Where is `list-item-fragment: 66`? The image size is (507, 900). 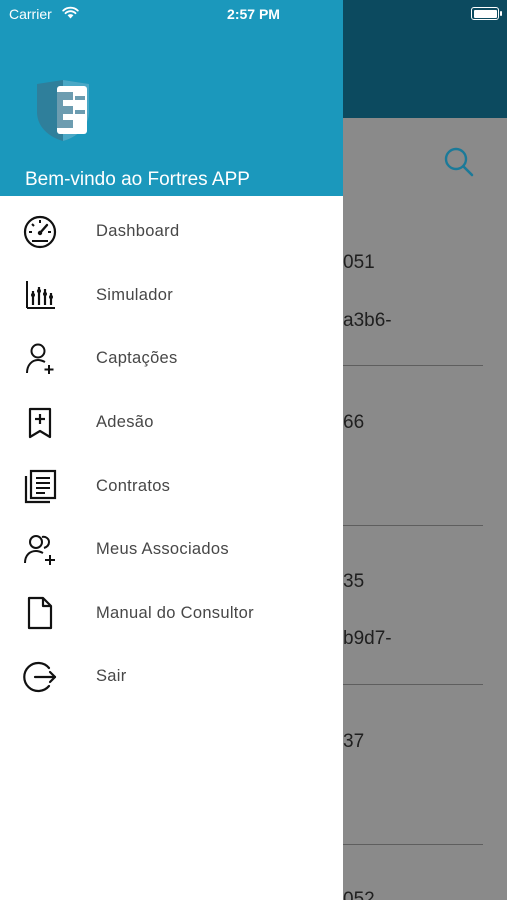
list-item-fragment: 66 is located at coordinates (354, 422).